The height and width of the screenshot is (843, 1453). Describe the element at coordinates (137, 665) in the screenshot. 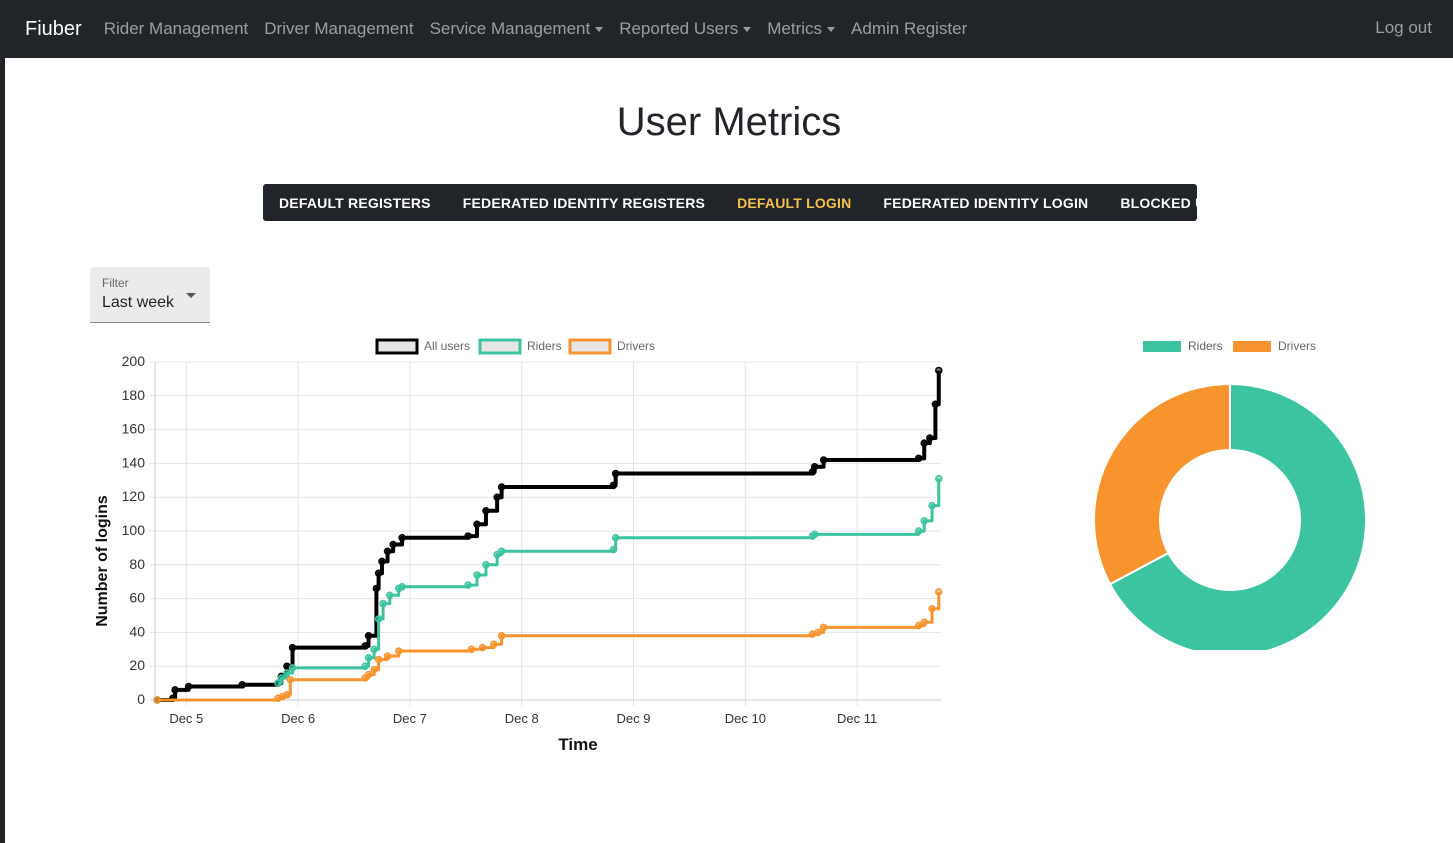

I see `y-tick-label: 20` at that location.